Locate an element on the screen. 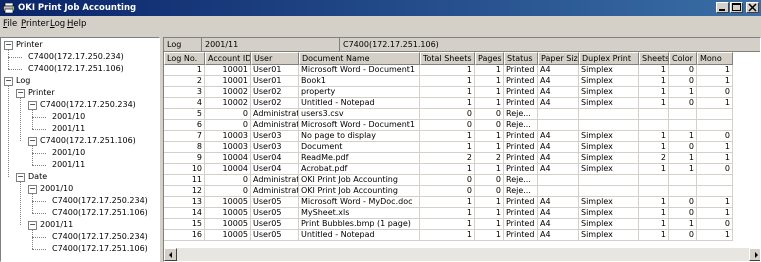 The height and width of the screenshot is (262, 761). arrow-left-icon is located at coordinates (170, 255).